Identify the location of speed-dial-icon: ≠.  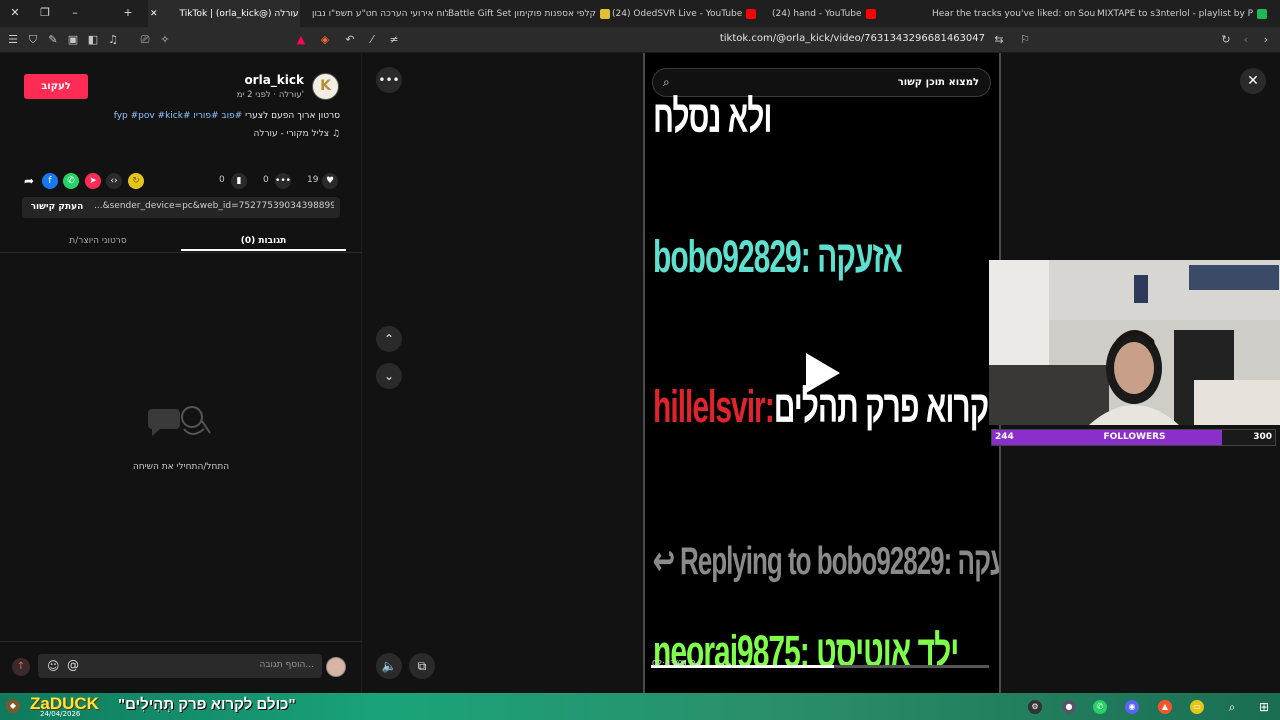
(394, 40).